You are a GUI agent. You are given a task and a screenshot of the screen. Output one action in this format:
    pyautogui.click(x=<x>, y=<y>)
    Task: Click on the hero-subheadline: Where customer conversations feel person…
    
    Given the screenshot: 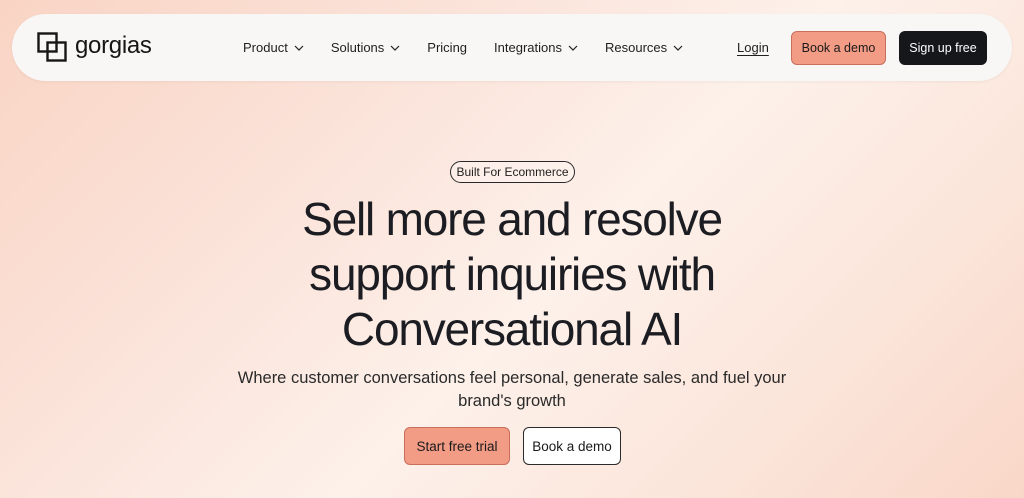 What is the action you would take?
    pyautogui.click(x=512, y=389)
    